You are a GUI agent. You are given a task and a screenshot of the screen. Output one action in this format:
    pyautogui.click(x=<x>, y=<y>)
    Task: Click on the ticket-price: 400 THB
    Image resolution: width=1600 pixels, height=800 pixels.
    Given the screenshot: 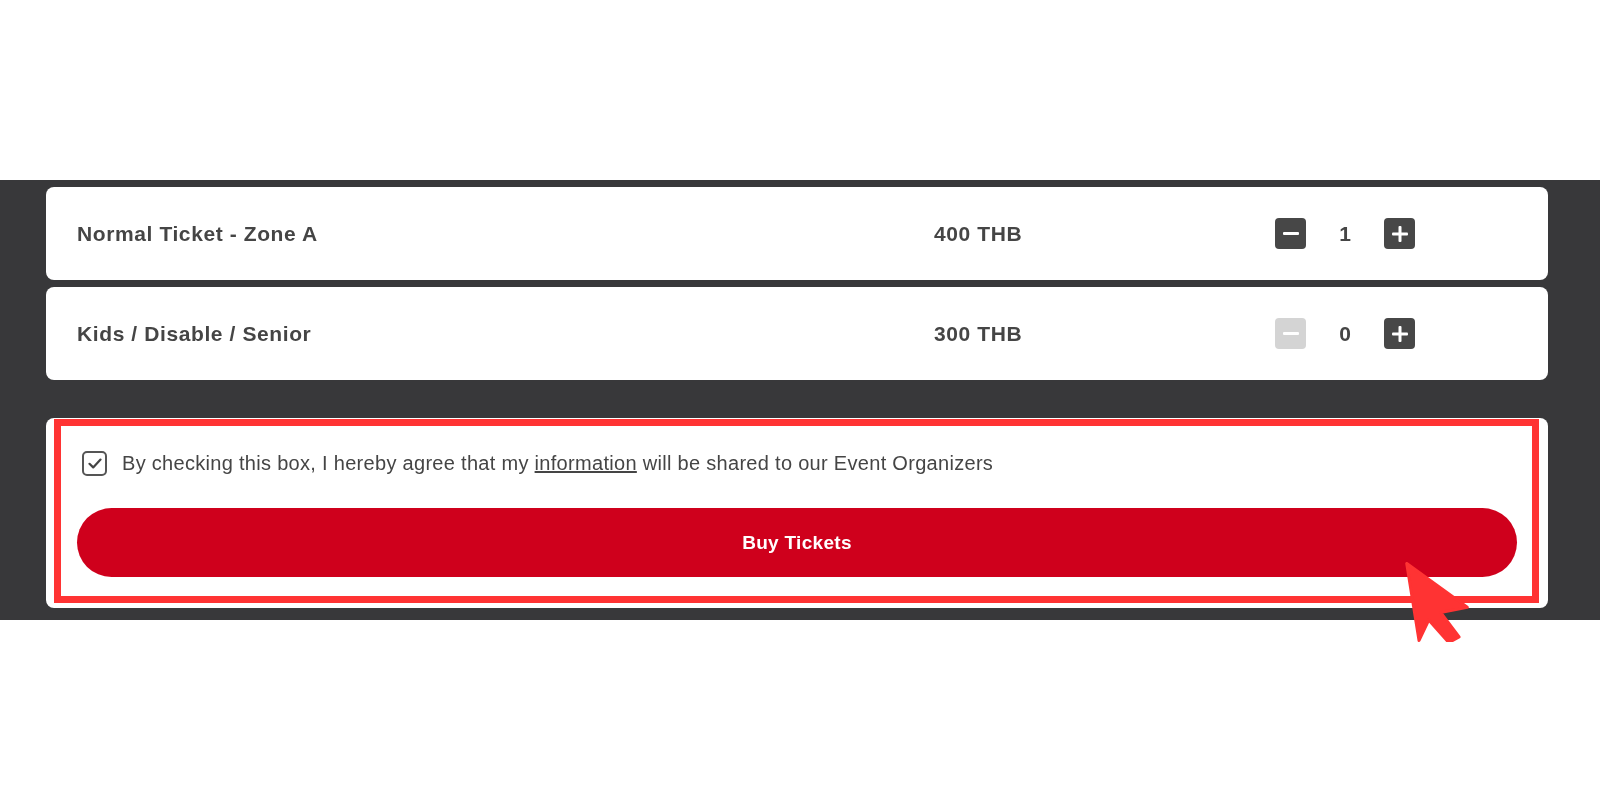 What is the action you would take?
    pyautogui.click(x=978, y=233)
    